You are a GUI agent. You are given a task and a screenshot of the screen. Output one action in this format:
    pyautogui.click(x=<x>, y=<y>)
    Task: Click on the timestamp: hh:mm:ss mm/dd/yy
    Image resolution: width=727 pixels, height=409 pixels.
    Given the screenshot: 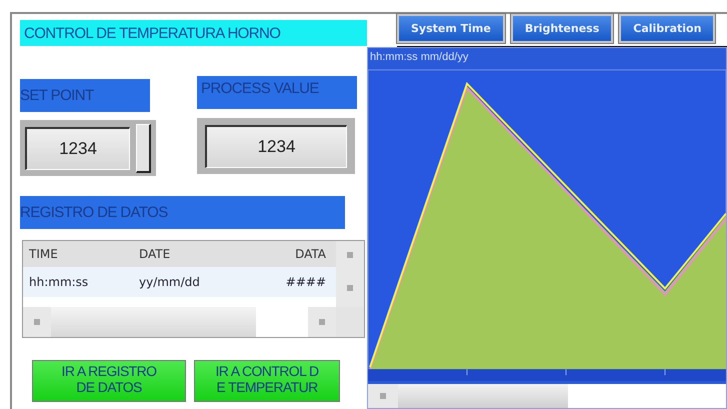 What is the action you would take?
    pyautogui.click(x=419, y=57)
    